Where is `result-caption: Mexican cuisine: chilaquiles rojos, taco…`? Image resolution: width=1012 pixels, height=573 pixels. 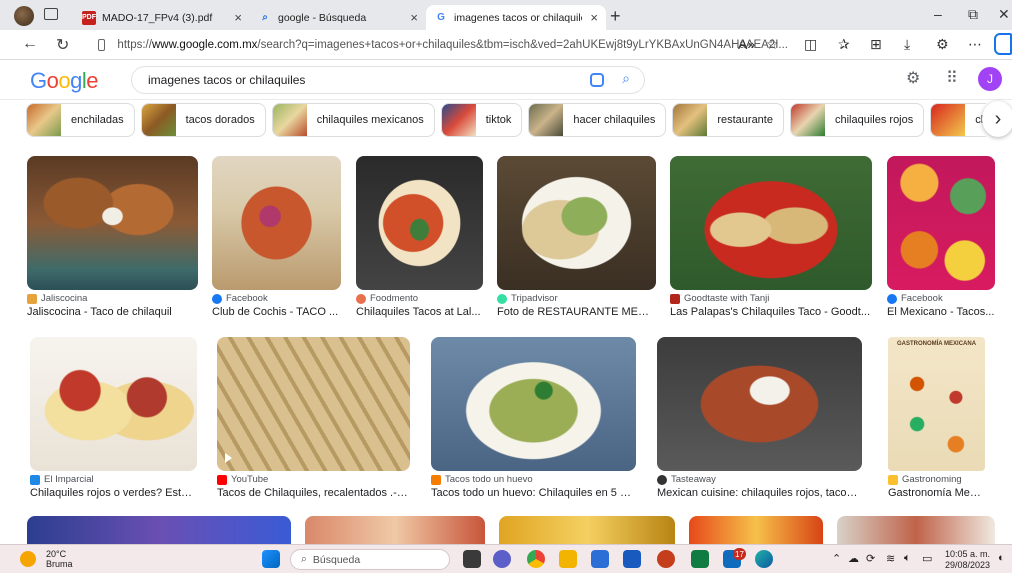
result-caption: Mexican cuisine: chilaquiles rojos, taco… is located at coordinates (759, 493).